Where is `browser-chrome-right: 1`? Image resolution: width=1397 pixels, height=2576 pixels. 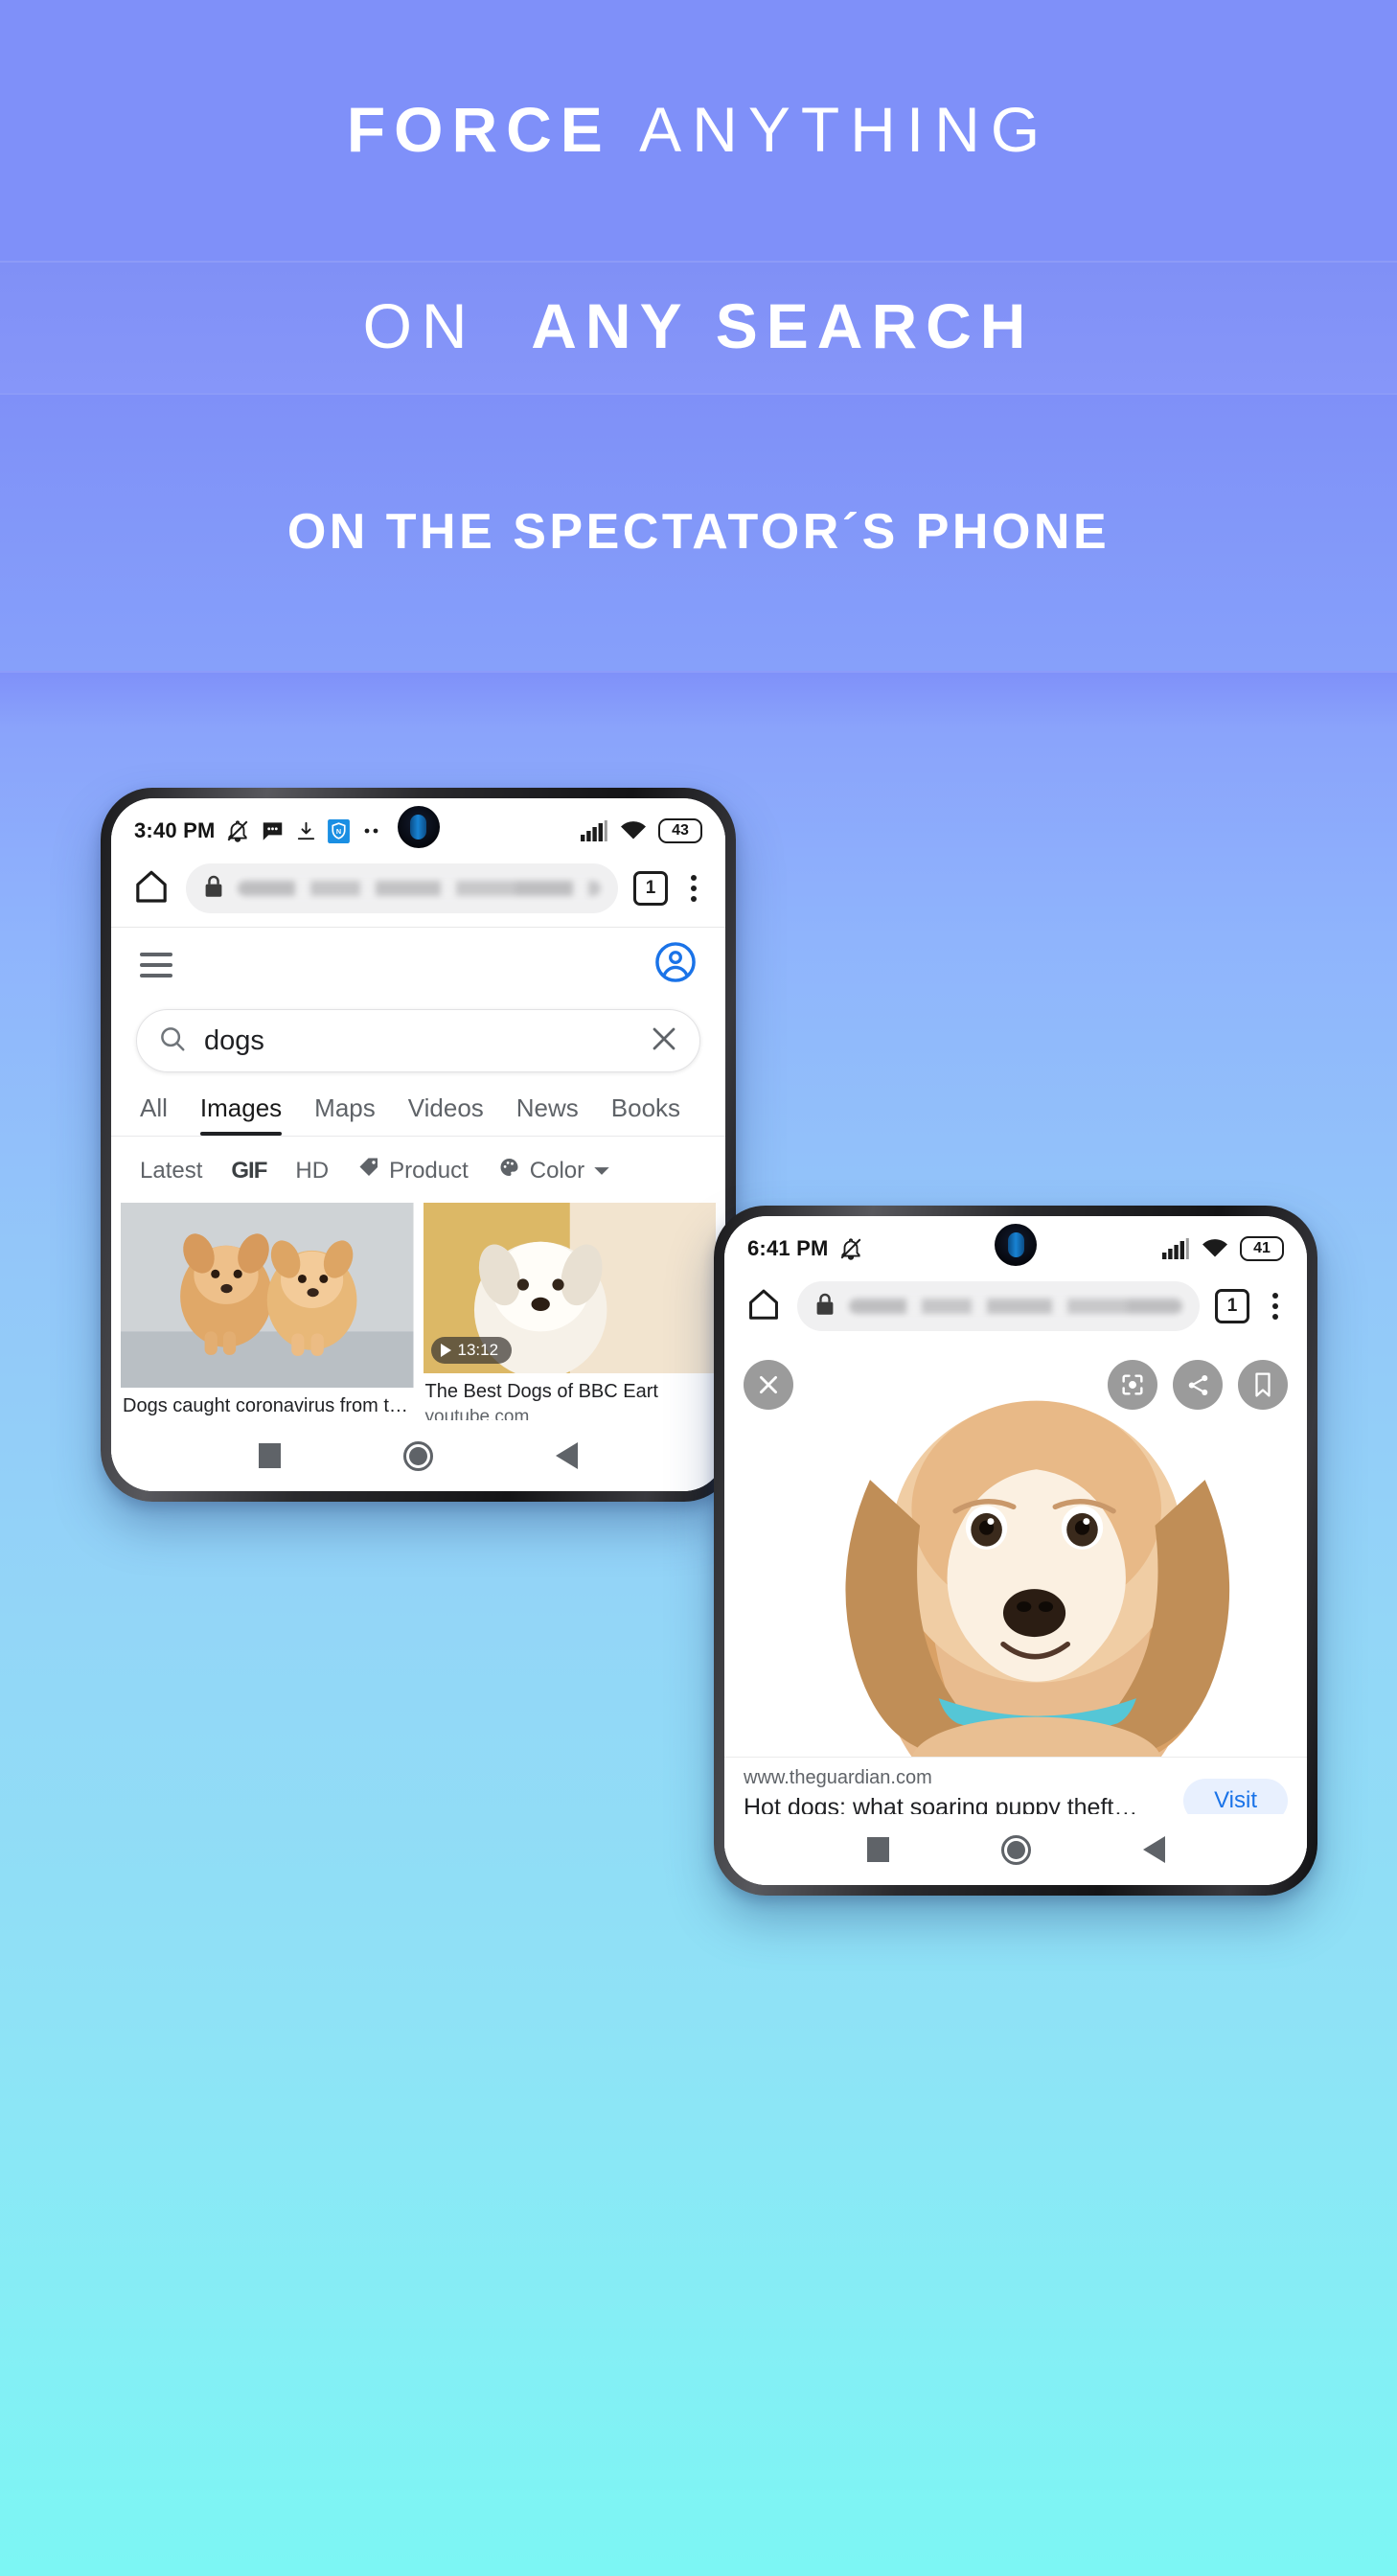
browser-chrome-right: 1 is located at coordinates (1015, 1310).